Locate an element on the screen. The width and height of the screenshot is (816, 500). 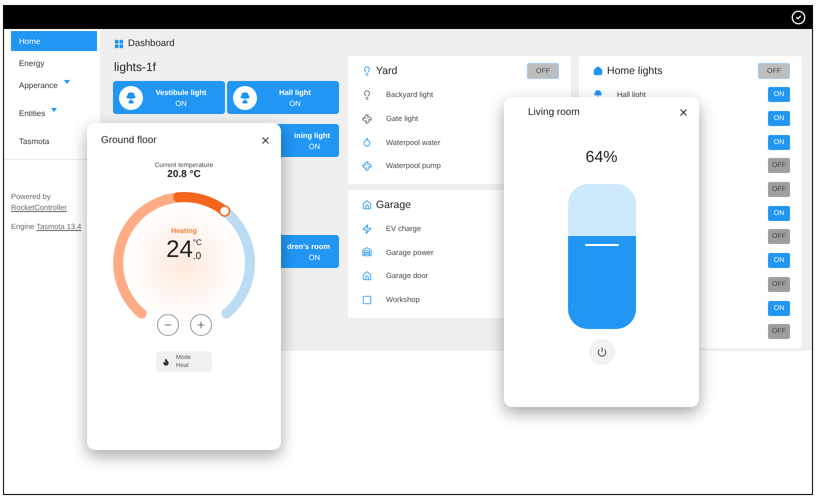
dialog-title: Ground floor is located at coordinates (129, 140).